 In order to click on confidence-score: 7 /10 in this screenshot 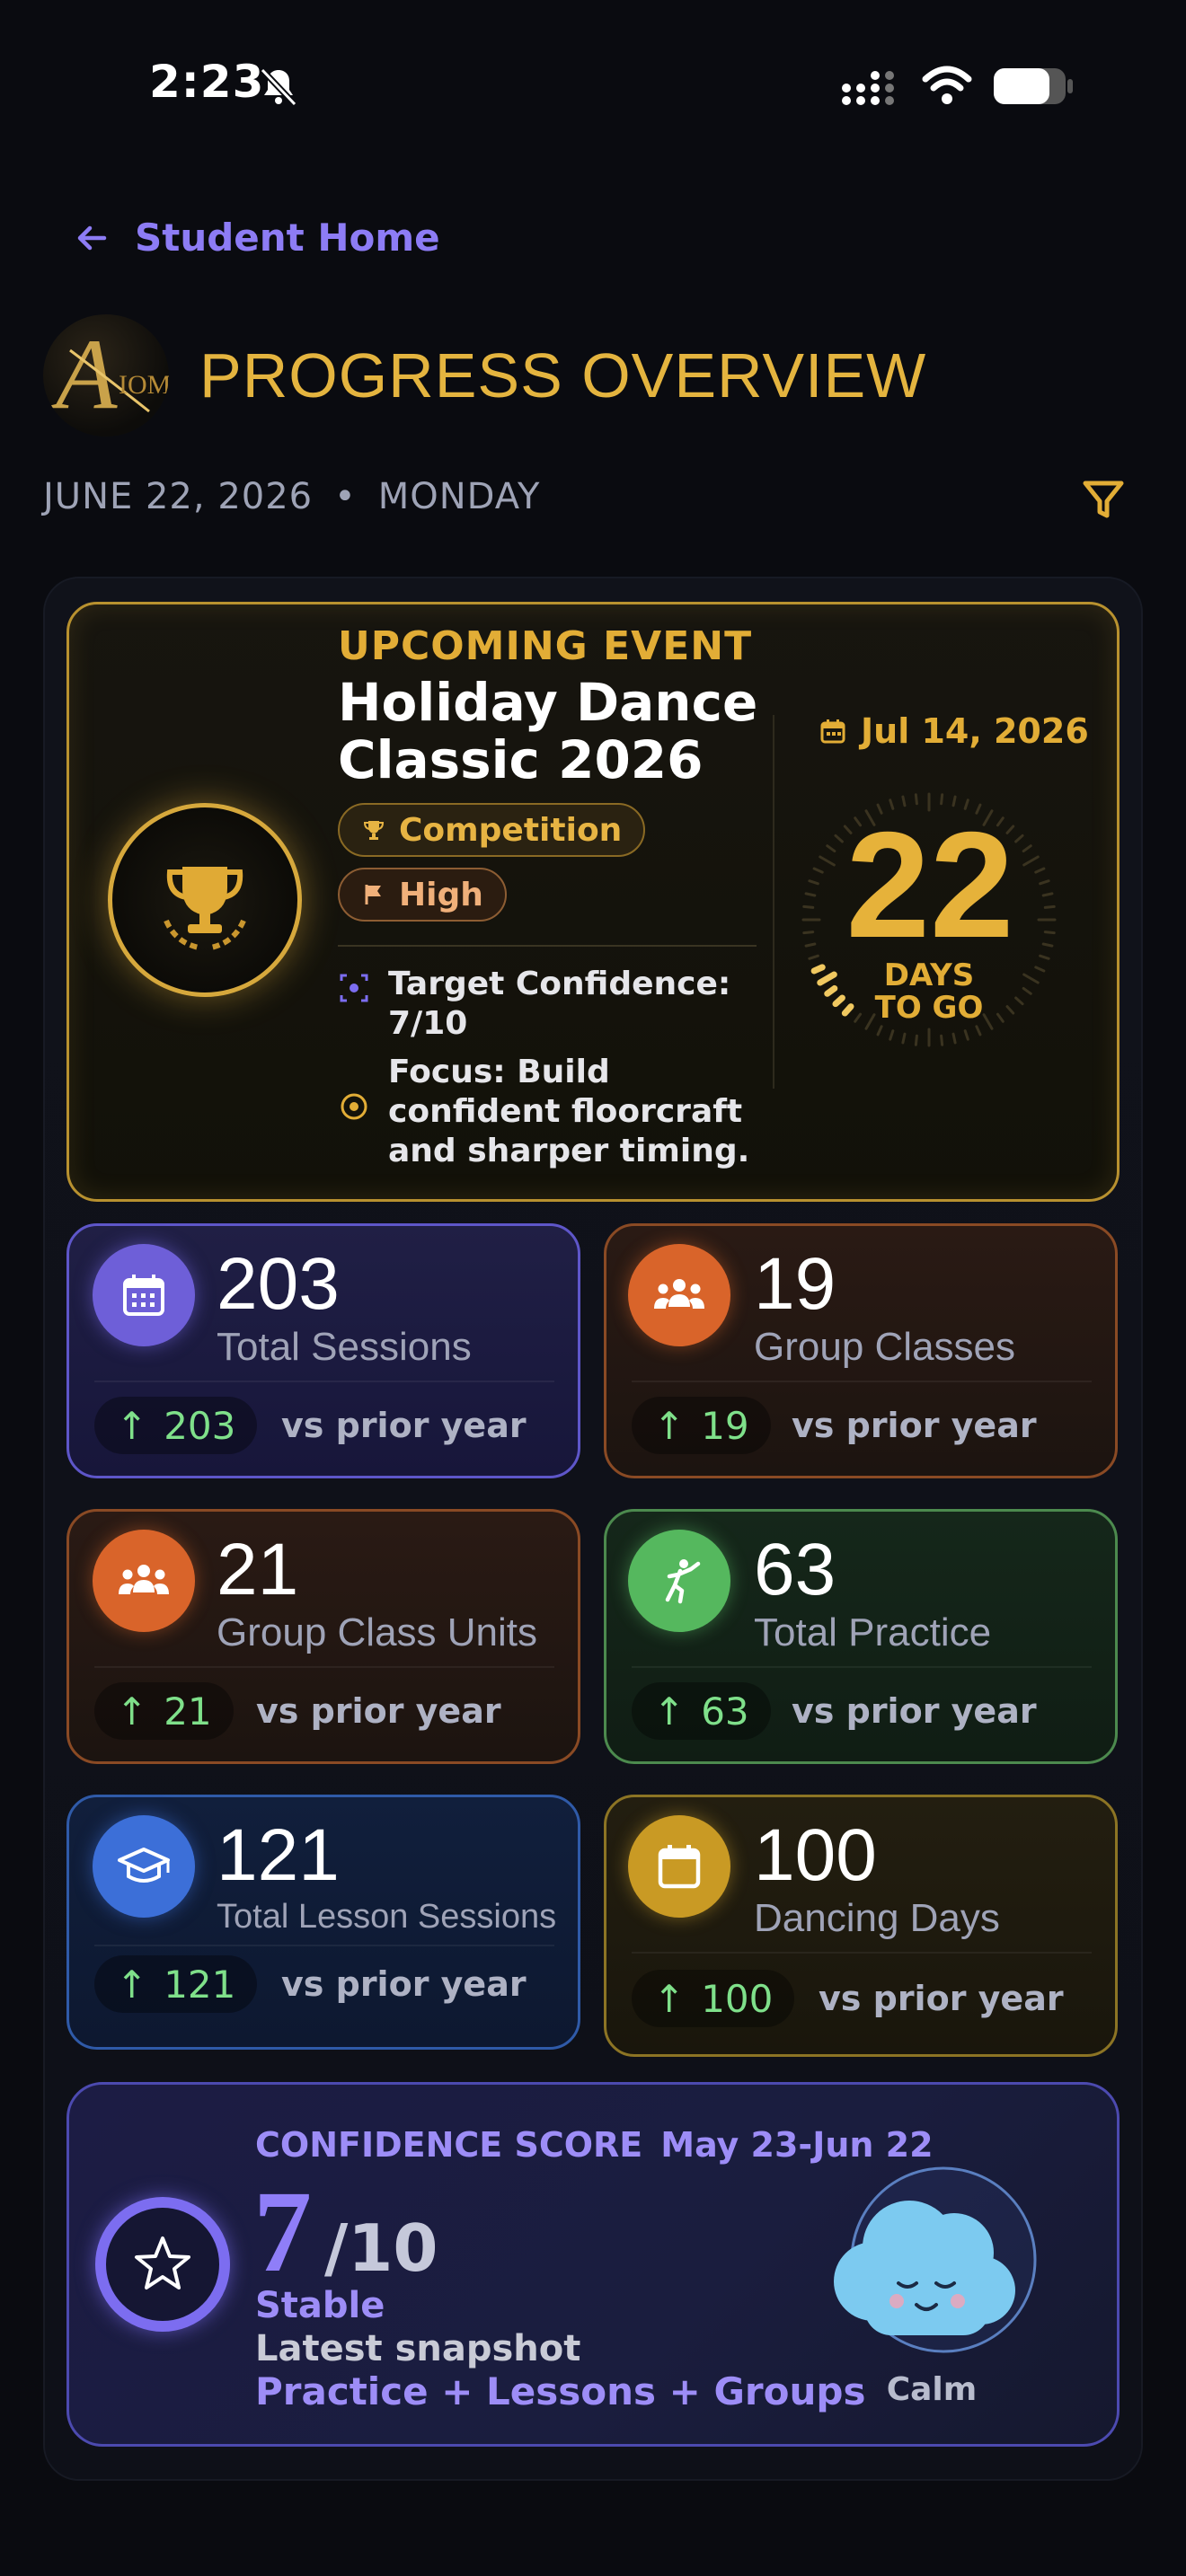, I will do `click(345, 2232)`.